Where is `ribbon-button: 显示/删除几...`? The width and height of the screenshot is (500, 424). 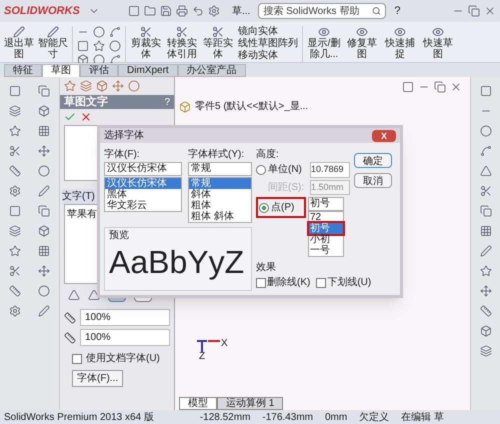
ribbon-button: 显示/删除几... is located at coordinates (324, 43).